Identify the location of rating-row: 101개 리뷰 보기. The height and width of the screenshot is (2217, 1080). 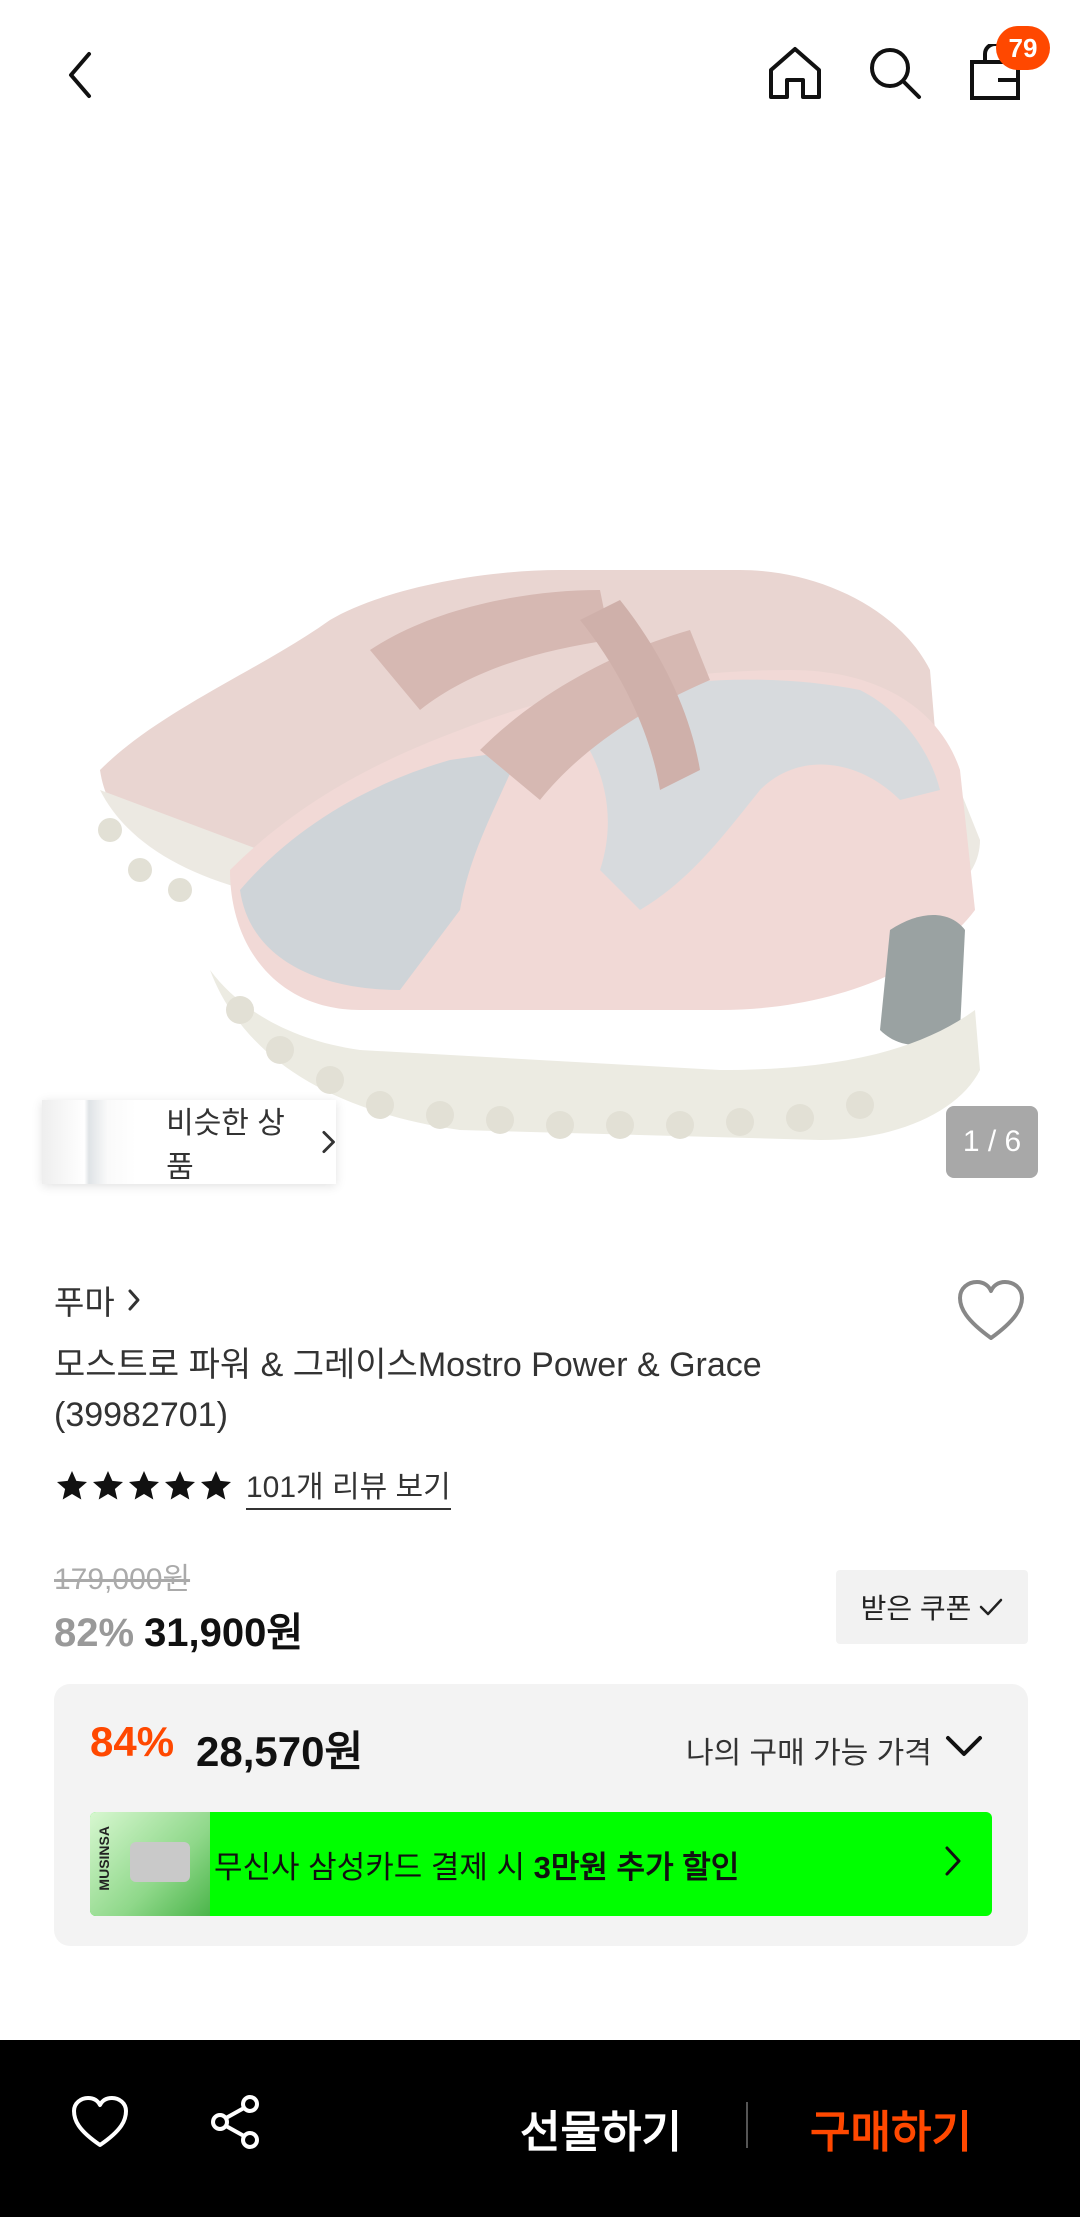
(252, 1486).